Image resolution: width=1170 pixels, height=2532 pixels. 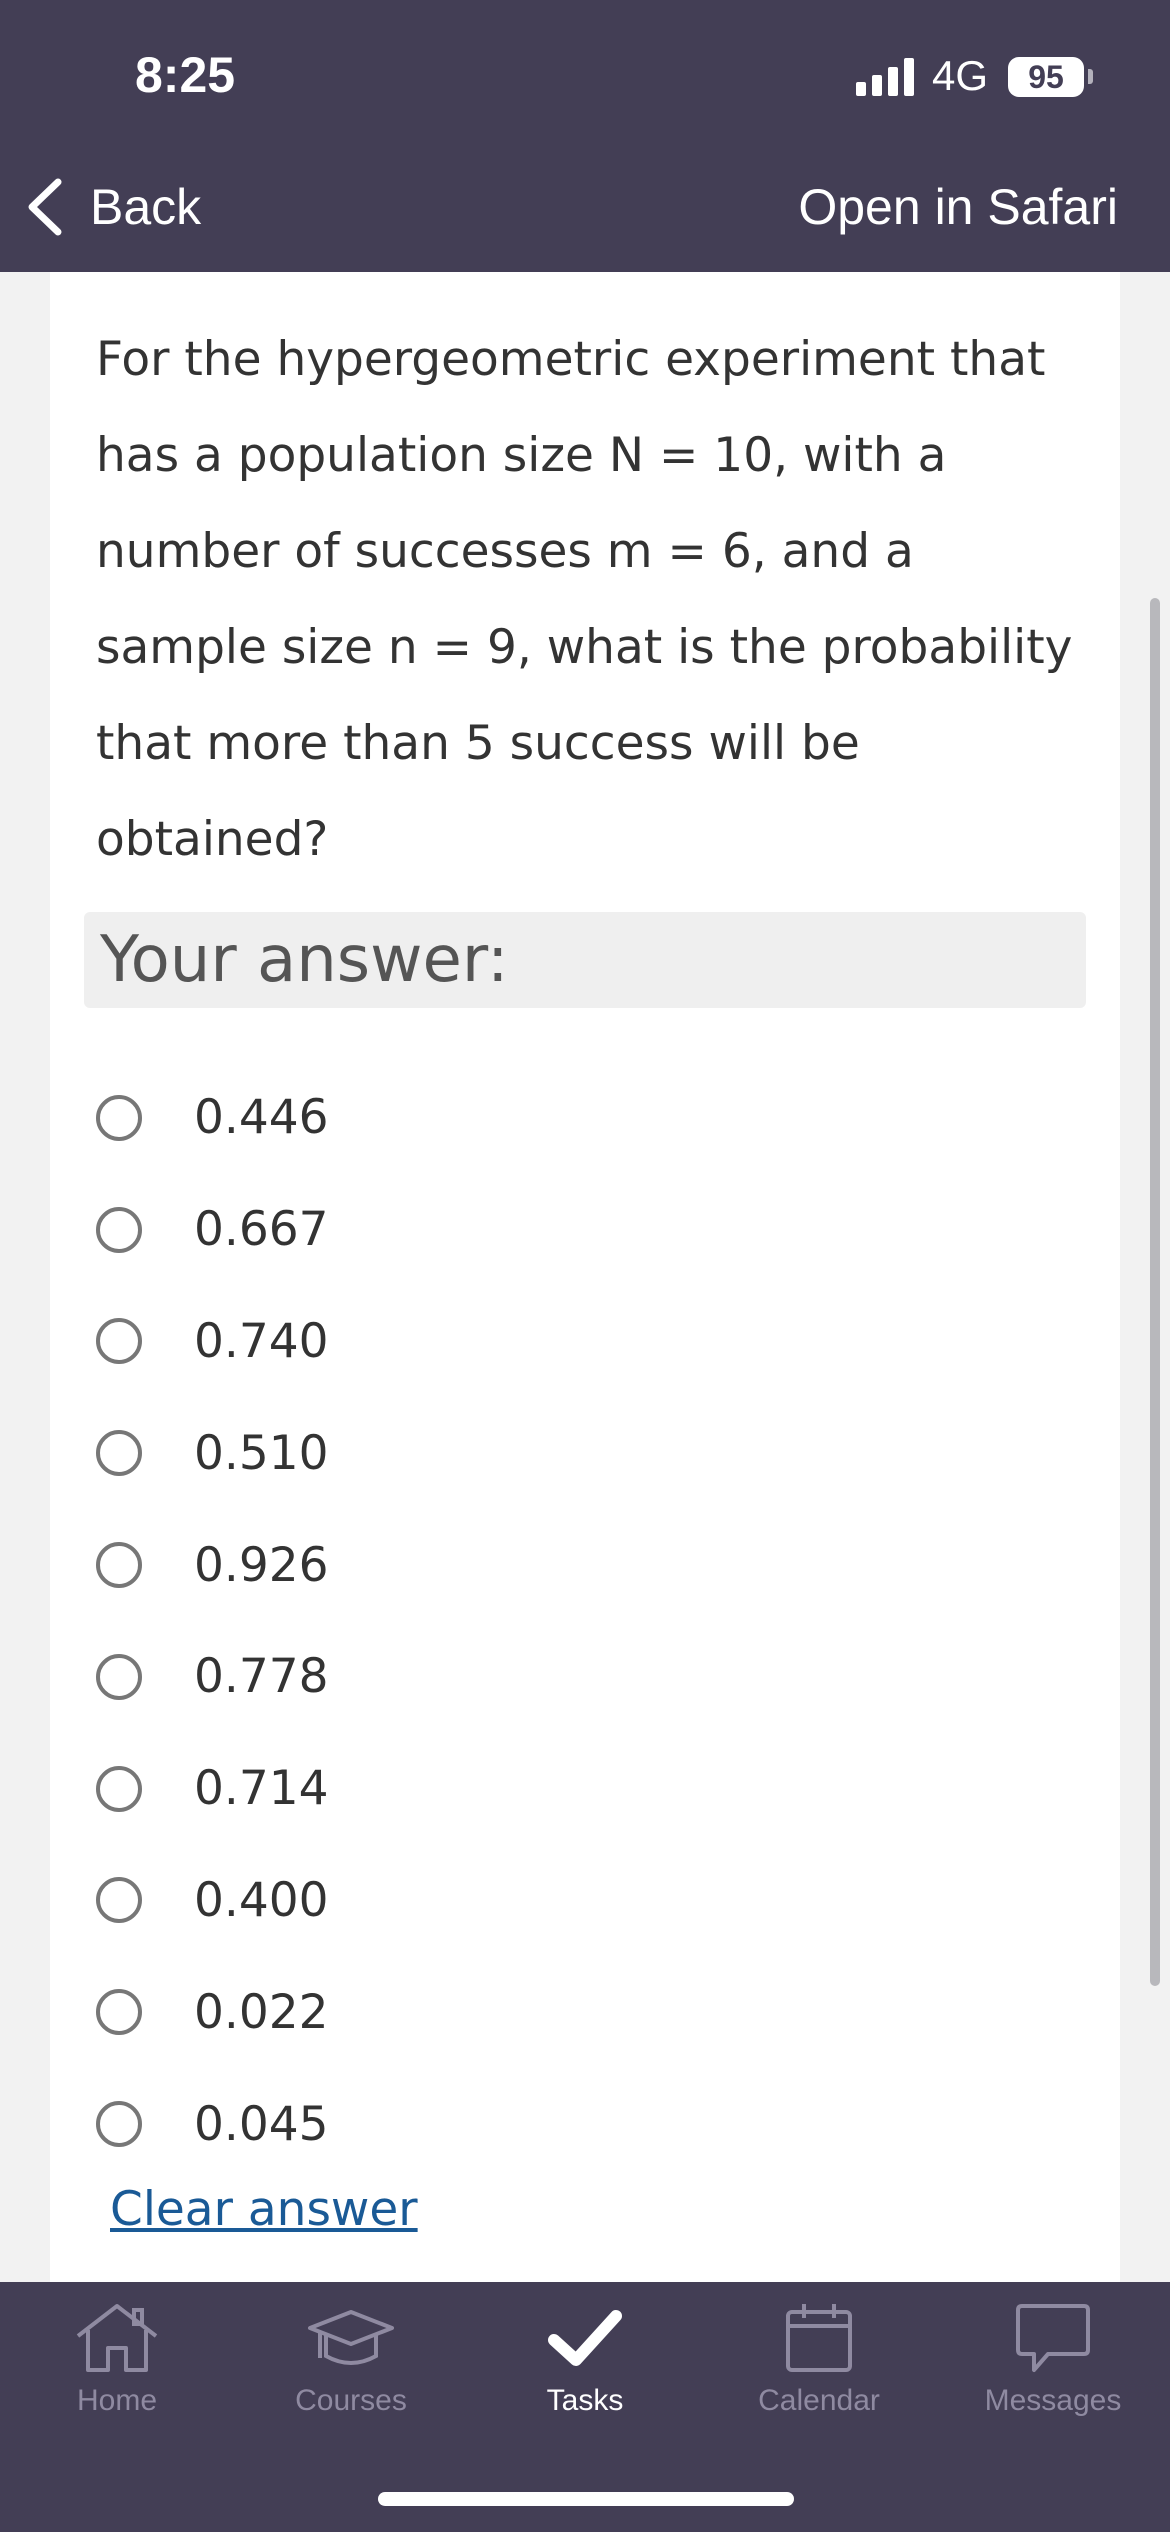 What do you see at coordinates (585, 2370) in the screenshot?
I see `tab-tasks: Tasks` at bounding box center [585, 2370].